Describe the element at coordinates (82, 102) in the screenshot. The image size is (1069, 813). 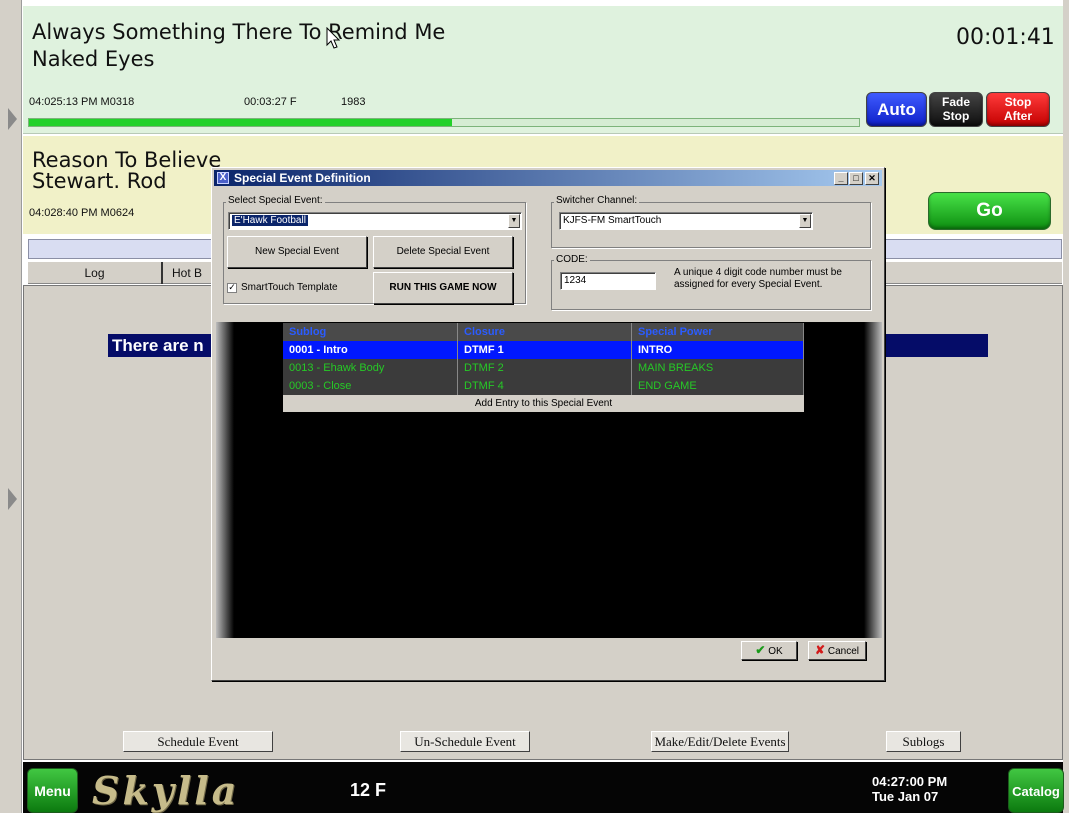
I see `now-playing-start-info: 04:025:13 PM M0318` at that location.